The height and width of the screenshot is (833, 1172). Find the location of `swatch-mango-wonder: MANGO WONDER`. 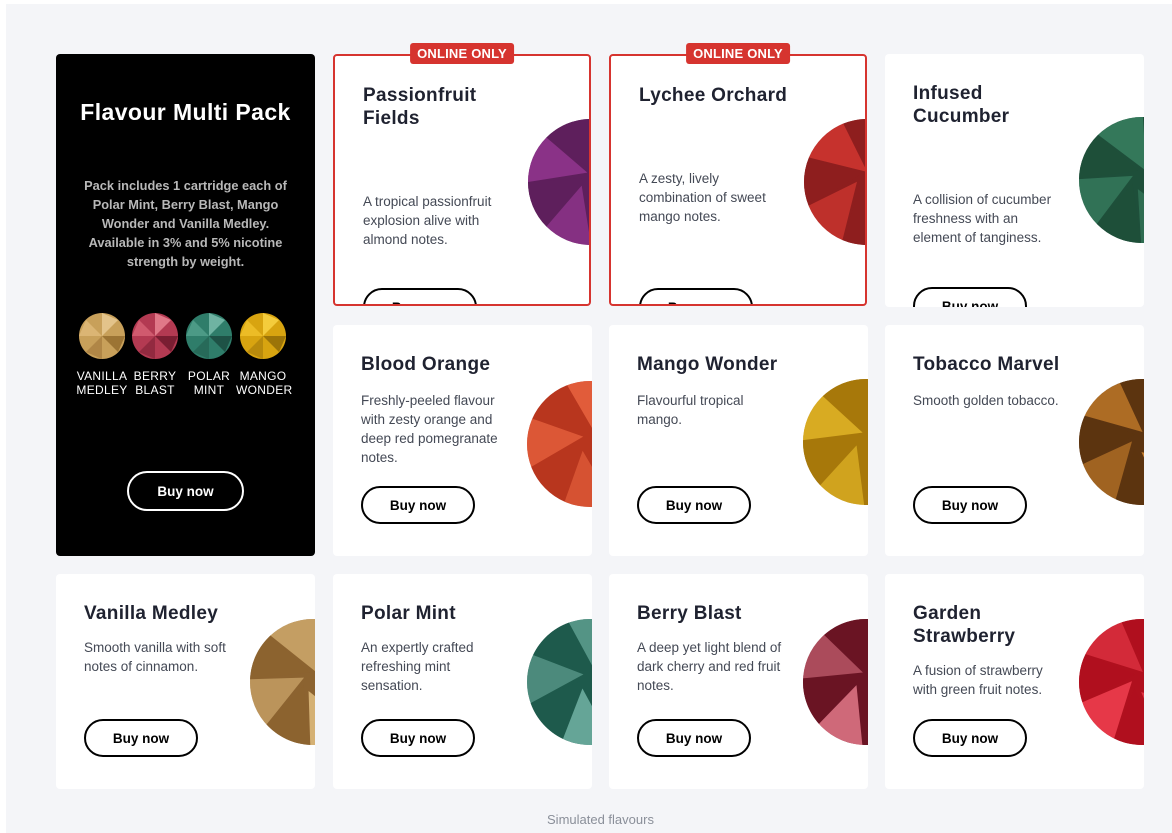

swatch-mango-wonder: MANGO WONDER is located at coordinates (264, 354).